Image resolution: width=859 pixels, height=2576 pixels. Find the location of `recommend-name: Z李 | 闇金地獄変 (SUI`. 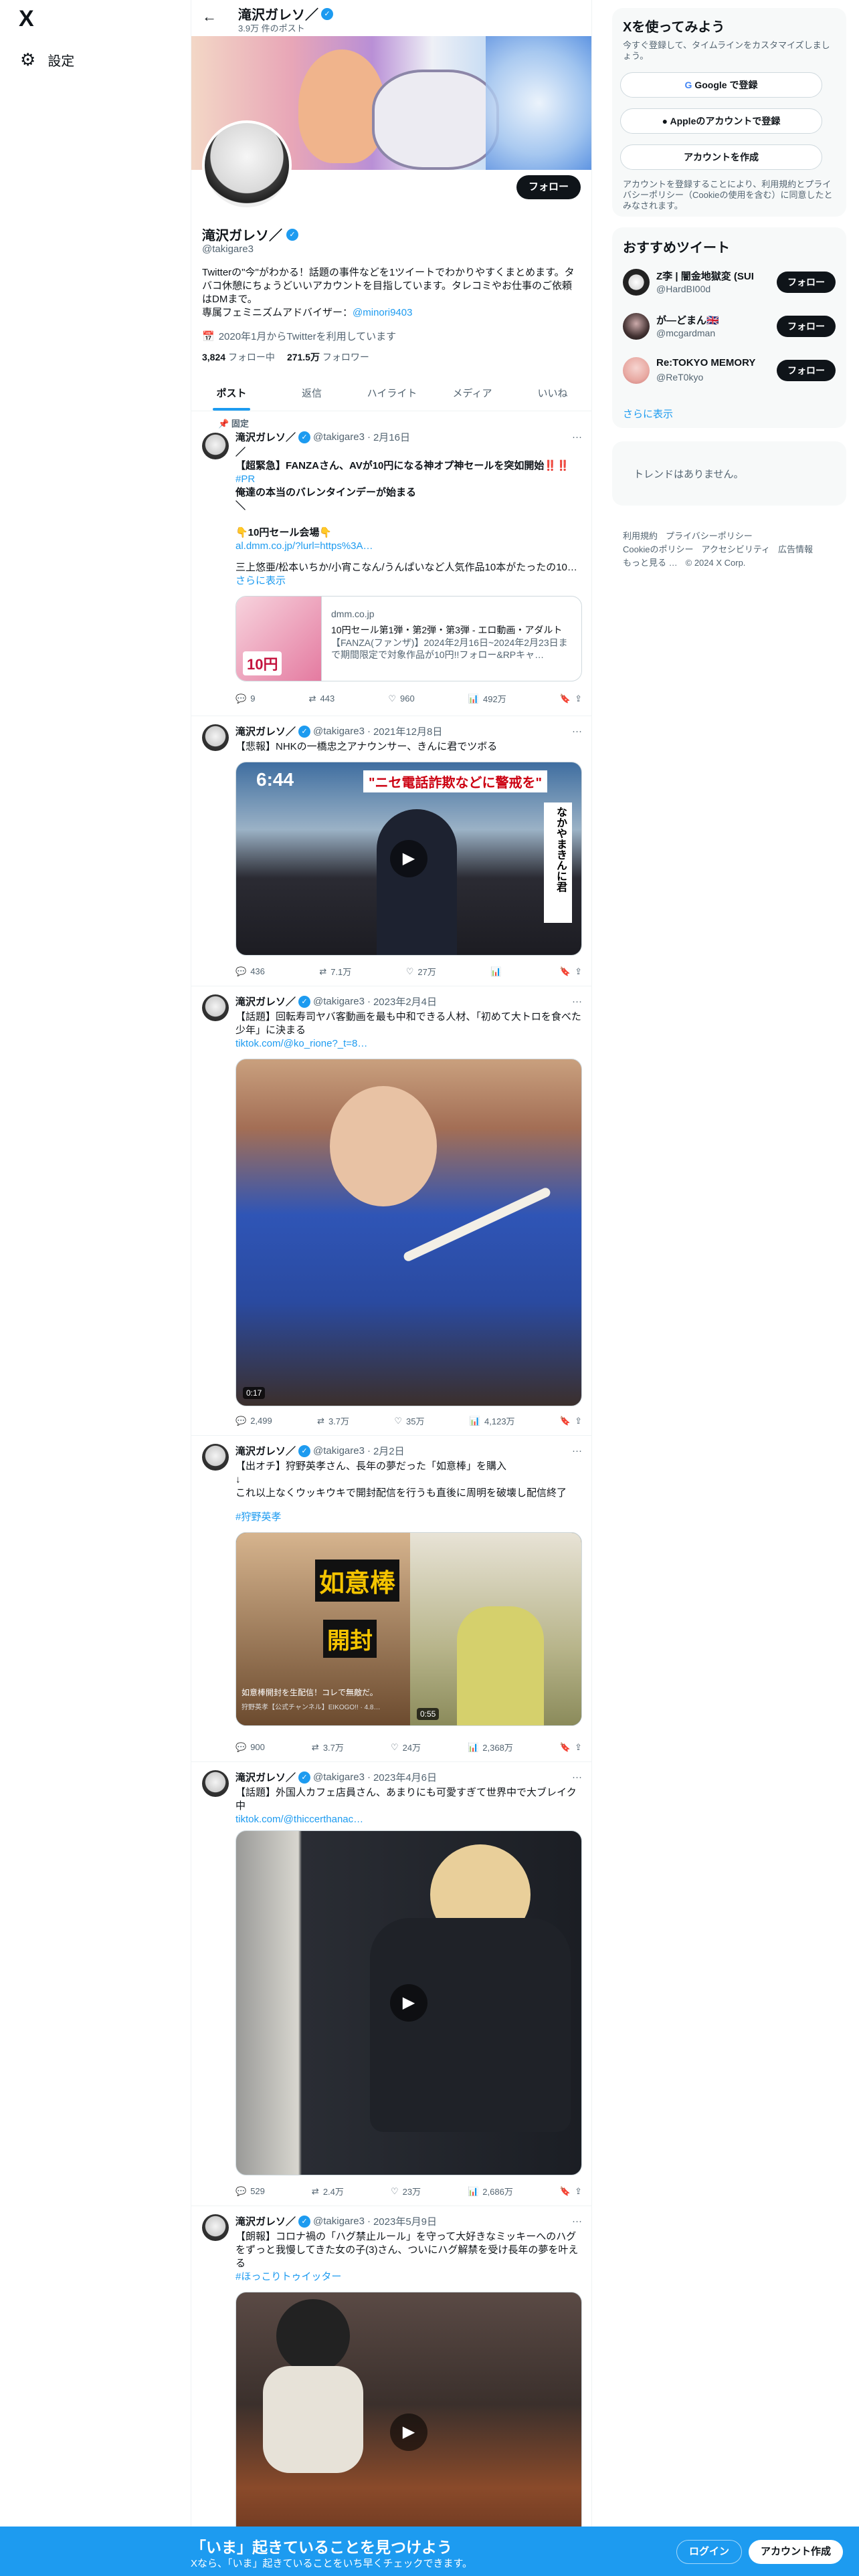

recommend-name: Z李 | 闇金地獄変 (SUI is located at coordinates (713, 276).